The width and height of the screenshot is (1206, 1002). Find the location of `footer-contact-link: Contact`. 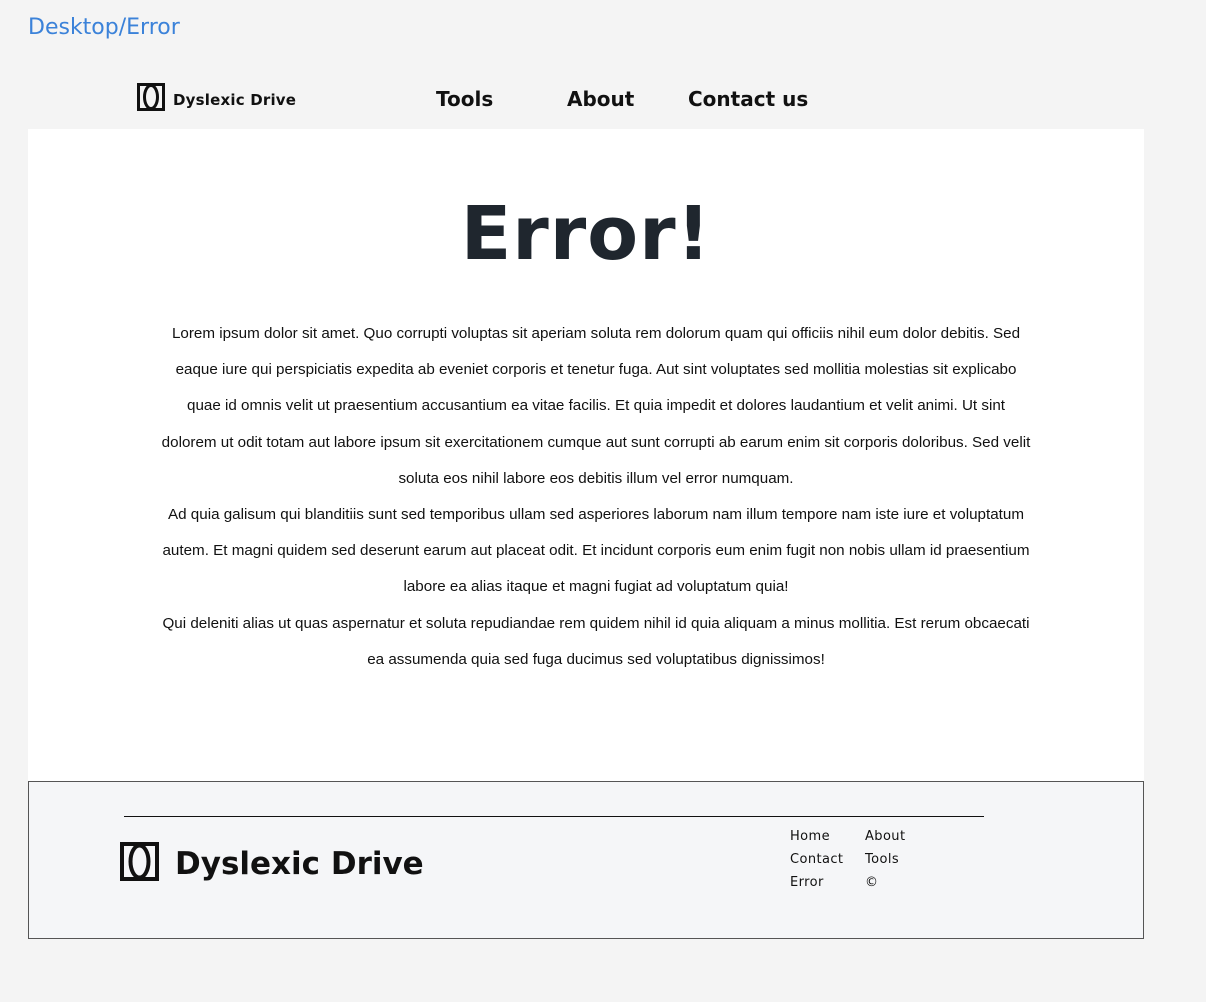

footer-contact-link: Contact is located at coordinates (827, 860).